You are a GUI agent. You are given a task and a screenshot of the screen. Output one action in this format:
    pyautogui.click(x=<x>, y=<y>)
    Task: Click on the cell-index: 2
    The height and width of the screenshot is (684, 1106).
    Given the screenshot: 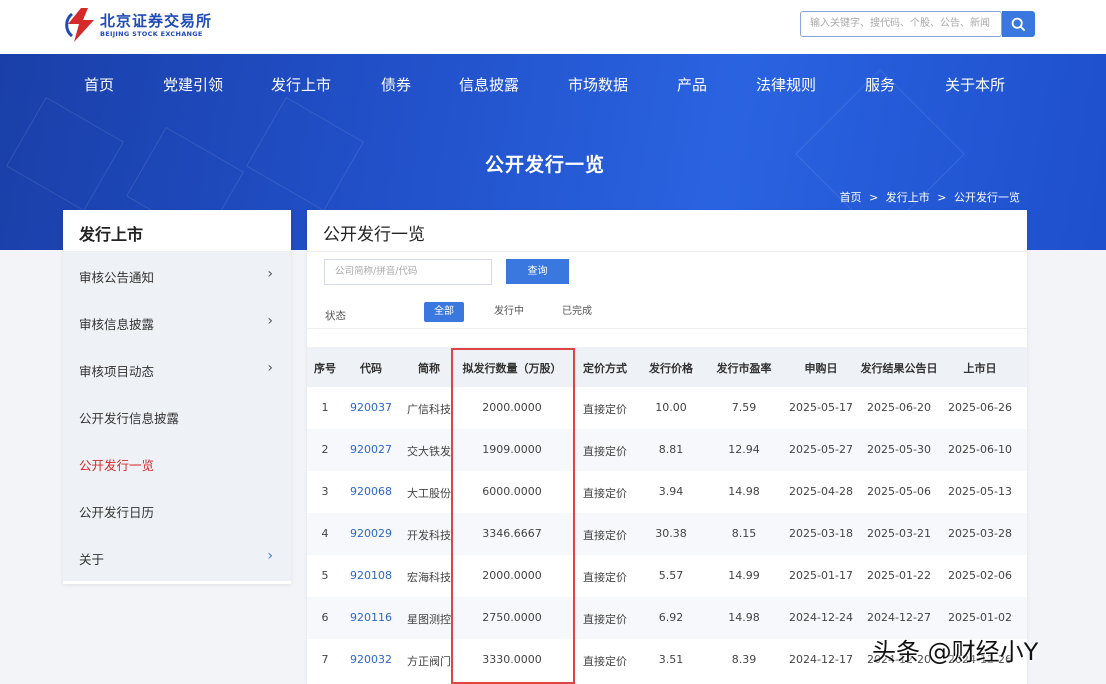 What is the action you would take?
    pyautogui.click(x=325, y=449)
    